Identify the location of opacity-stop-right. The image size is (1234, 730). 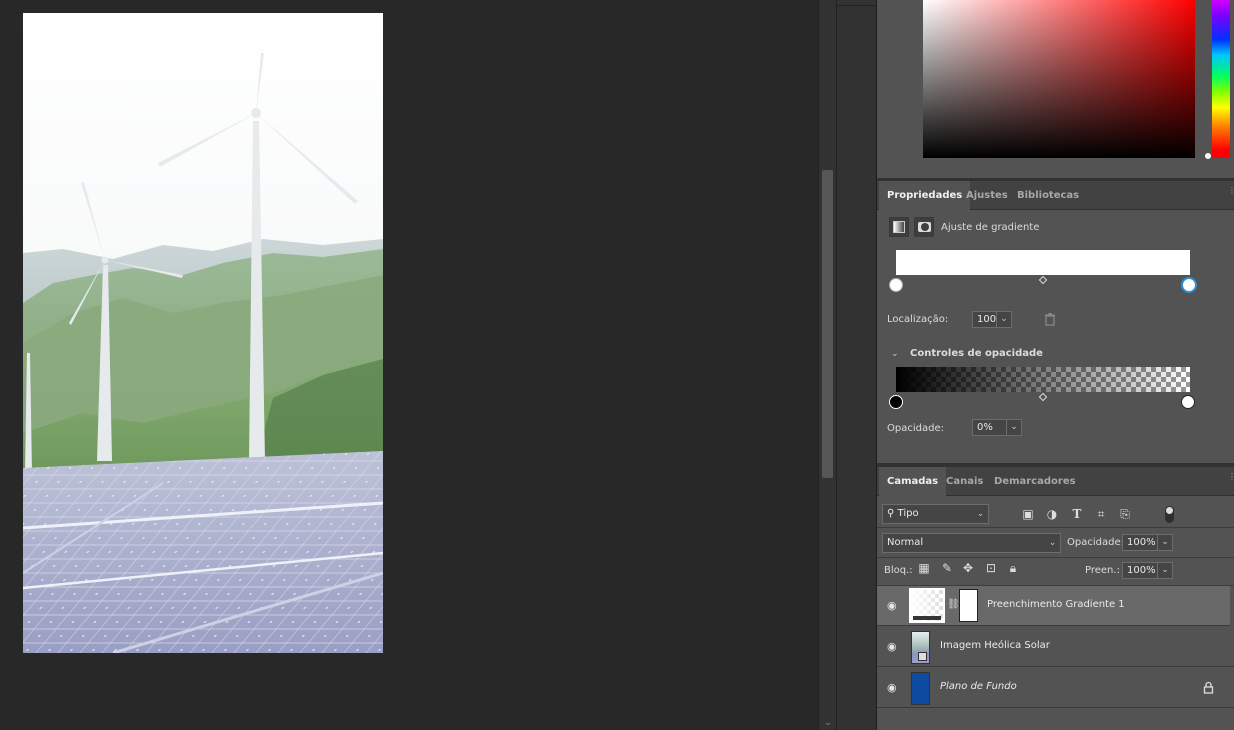
(1188, 402).